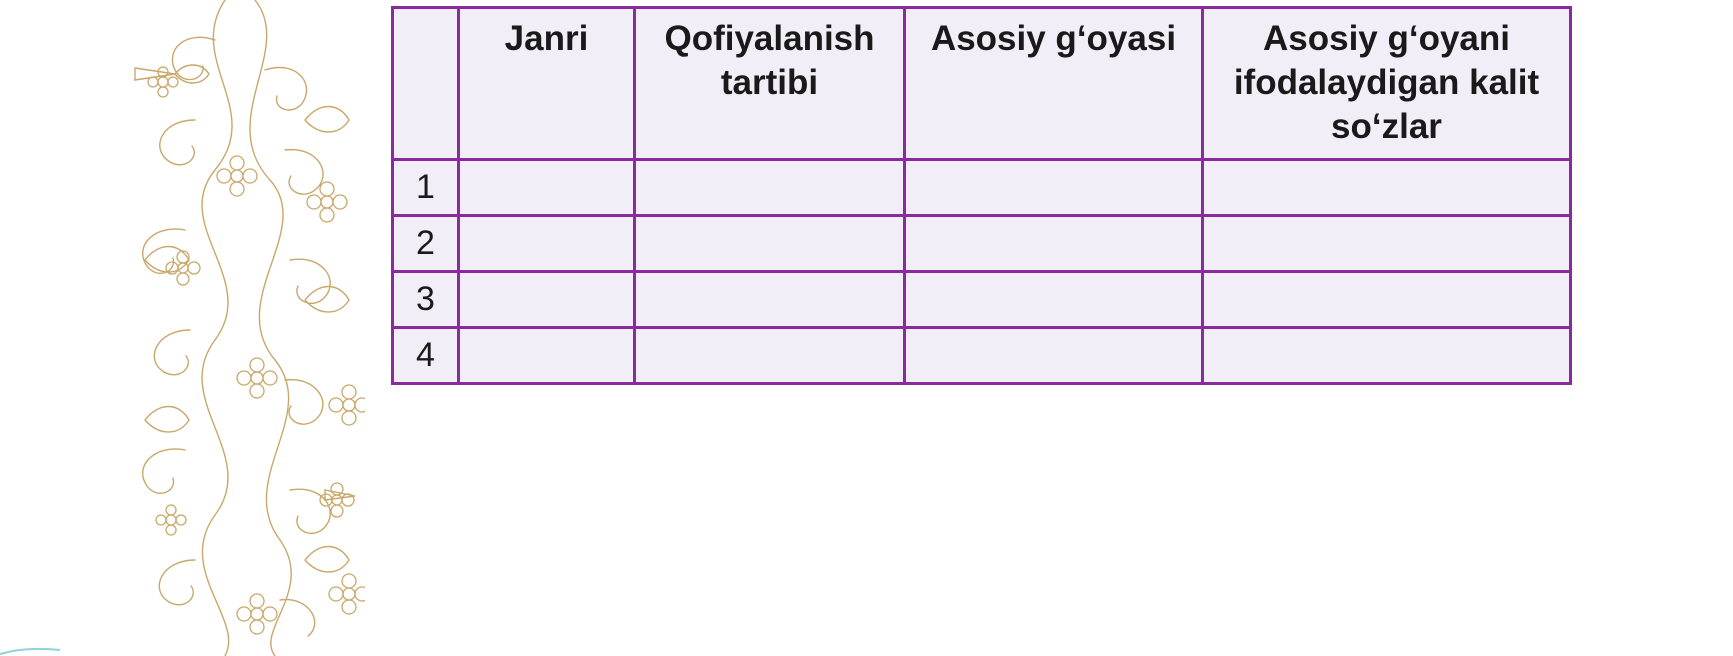  I want to click on table-row: 4, so click(981, 355).